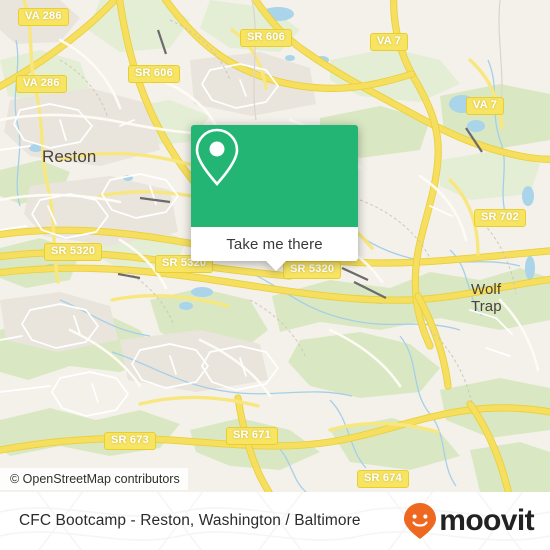  I want to click on moovit-logo: moovit, so click(469, 521).